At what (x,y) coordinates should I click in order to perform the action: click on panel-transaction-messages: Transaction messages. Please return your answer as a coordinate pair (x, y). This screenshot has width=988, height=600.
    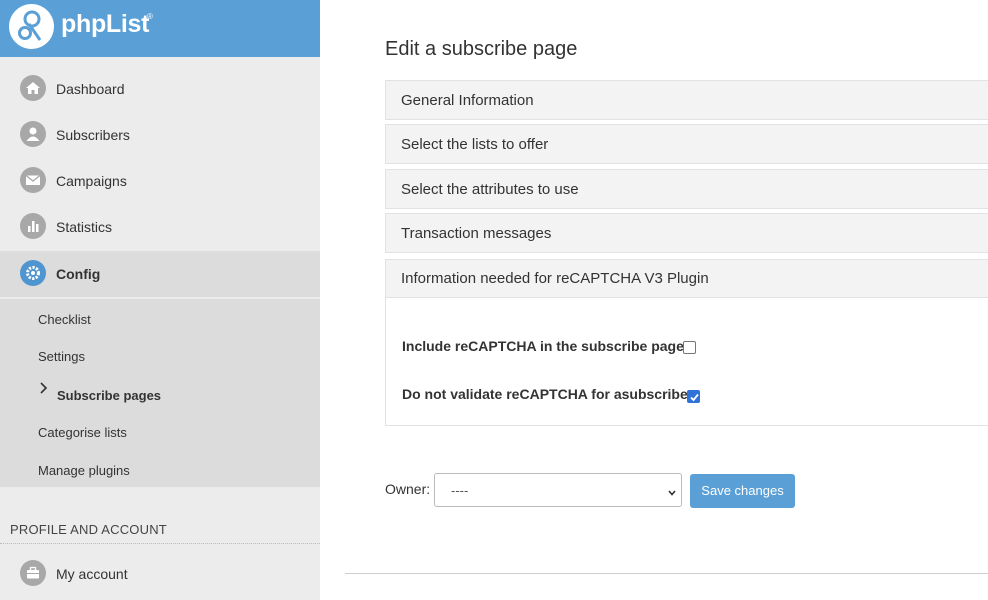
    Looking at the image, I should click on (686, 233).